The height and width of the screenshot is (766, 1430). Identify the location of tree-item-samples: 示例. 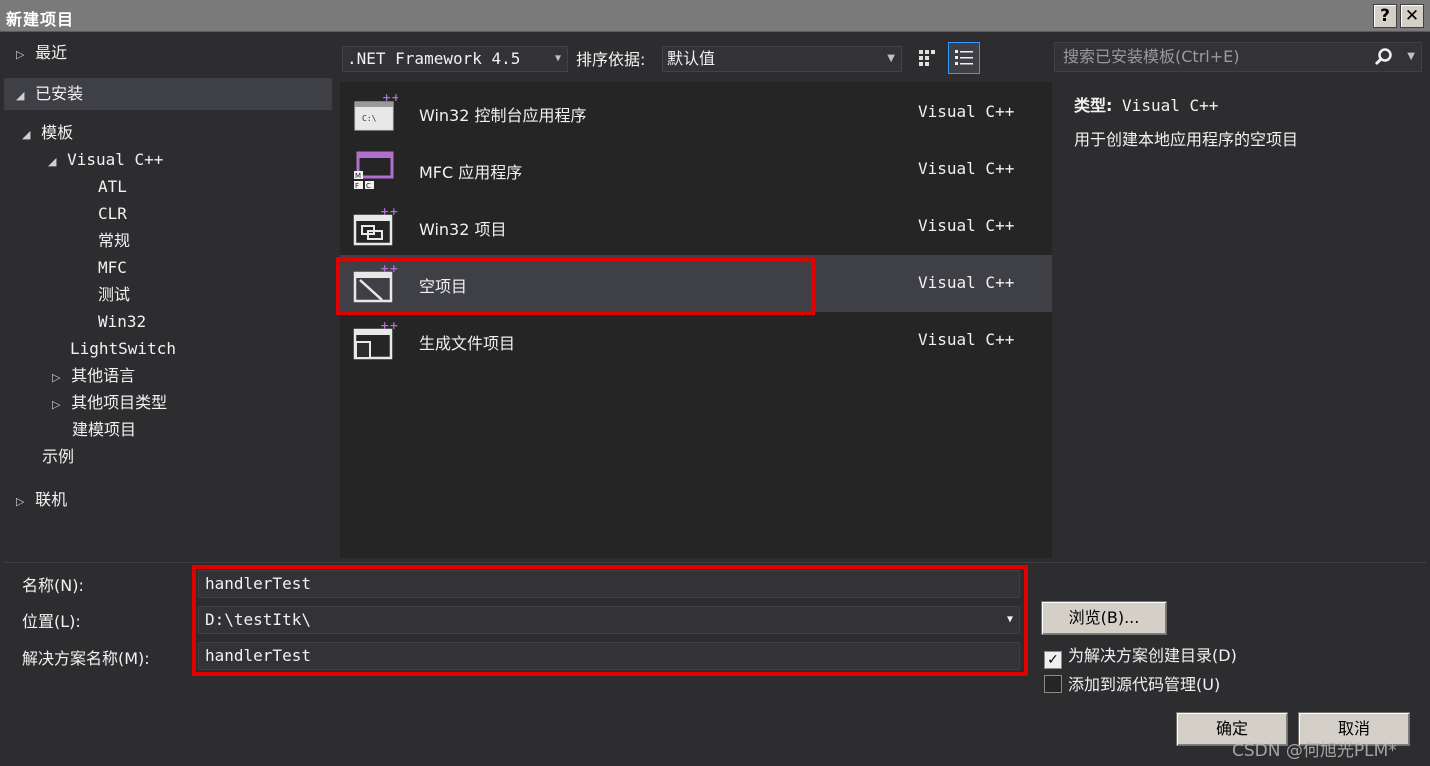
(58, 457).